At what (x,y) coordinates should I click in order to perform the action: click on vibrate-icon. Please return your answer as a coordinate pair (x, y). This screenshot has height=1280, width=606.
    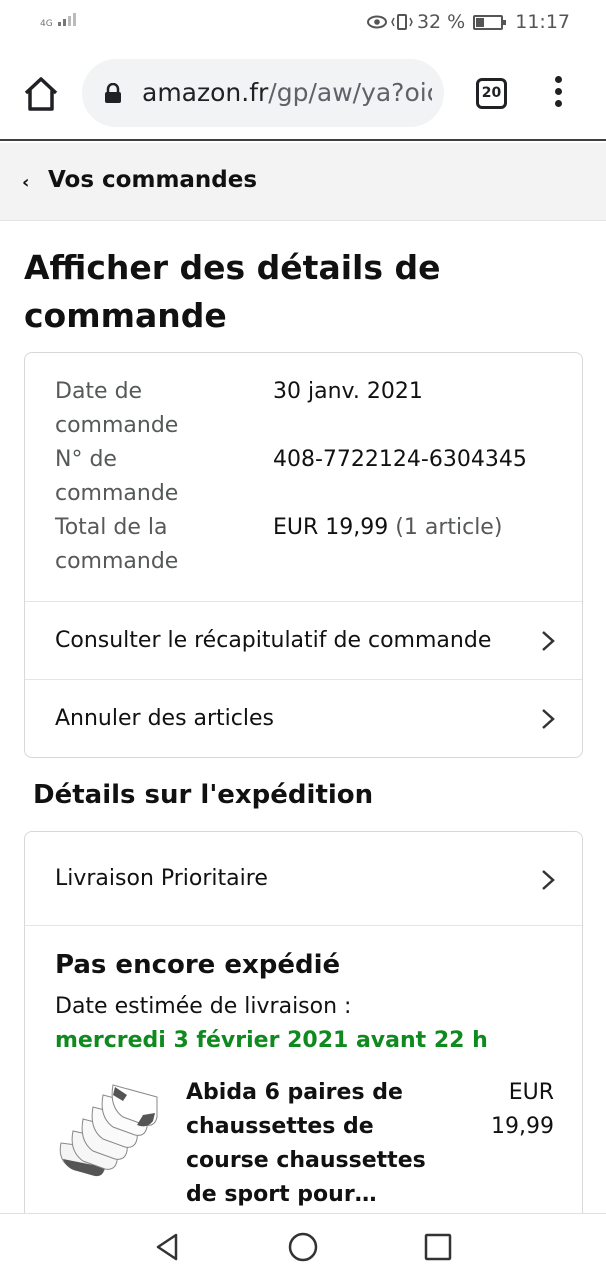
    Looking at the image, I should click on (402, 22).